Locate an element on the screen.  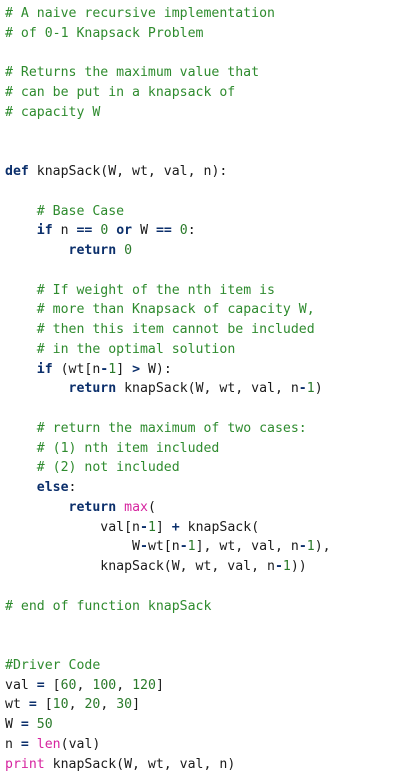
code-line: # then this item cannot be included is located at coordinates (202, 330).